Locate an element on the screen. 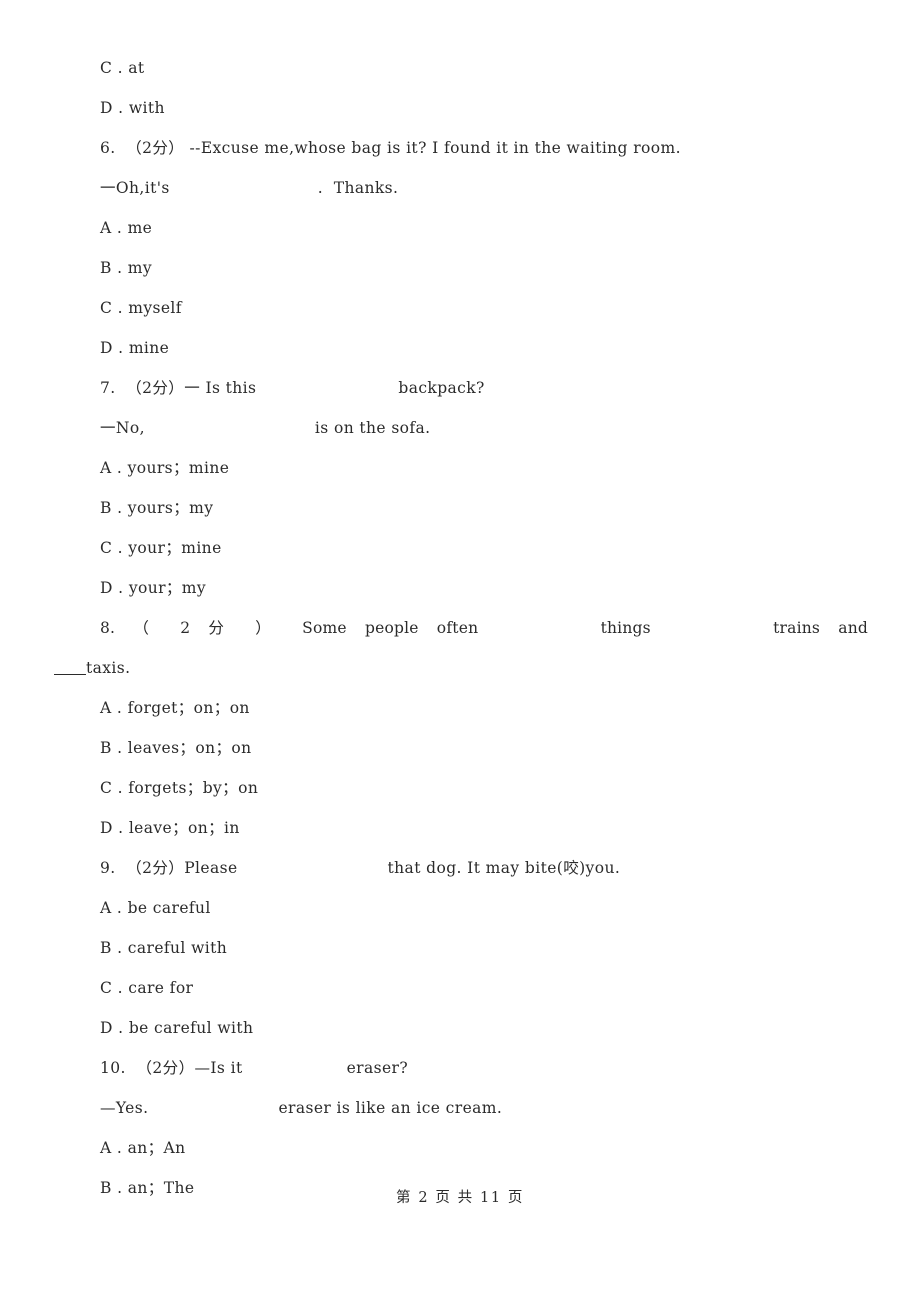 This screenshot has height=1302, width=920. option-text: be careful is located at coordinates (169, 908).